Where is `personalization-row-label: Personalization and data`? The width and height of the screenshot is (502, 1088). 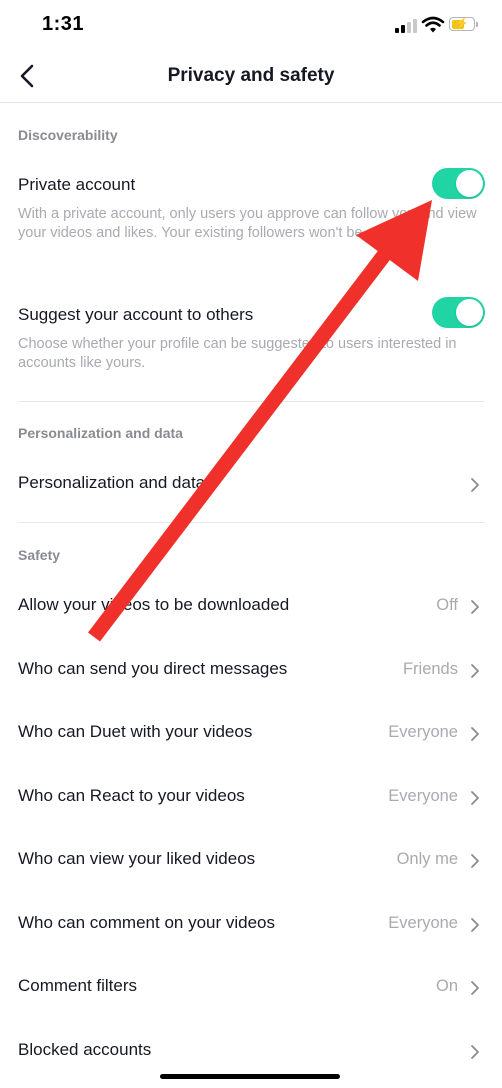 personalization-row-label: Personalization and data is located at coordinates (112, 482).